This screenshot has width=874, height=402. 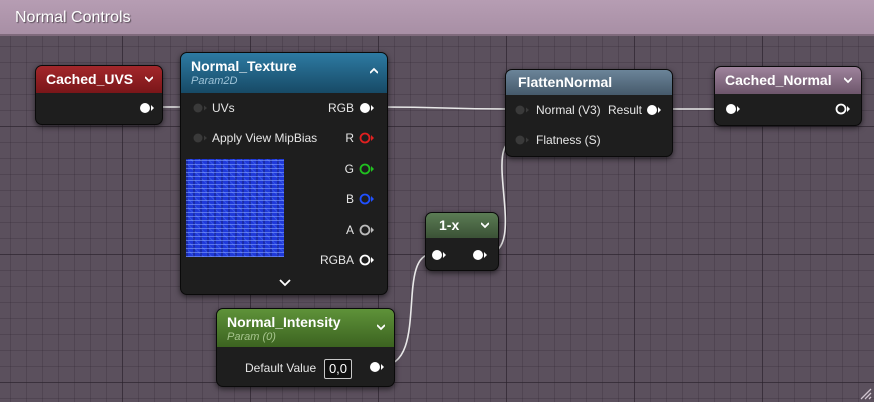 I want to click on rgba-output-label: RGBA, so click(x=336, y=260).